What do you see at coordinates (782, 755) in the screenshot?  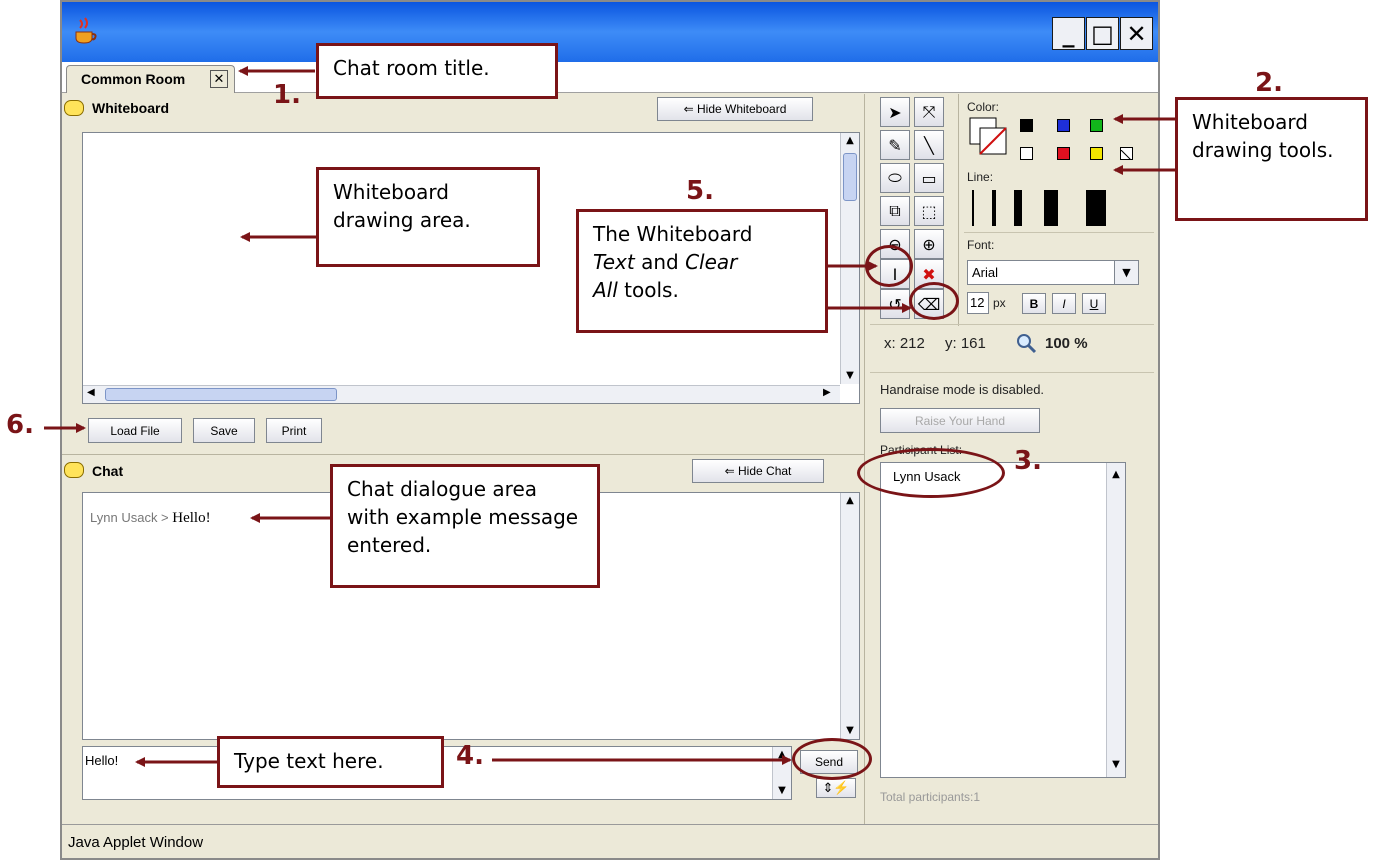 I see `input-scroll-up-icon: ▲` at bounding box center [782, 755].